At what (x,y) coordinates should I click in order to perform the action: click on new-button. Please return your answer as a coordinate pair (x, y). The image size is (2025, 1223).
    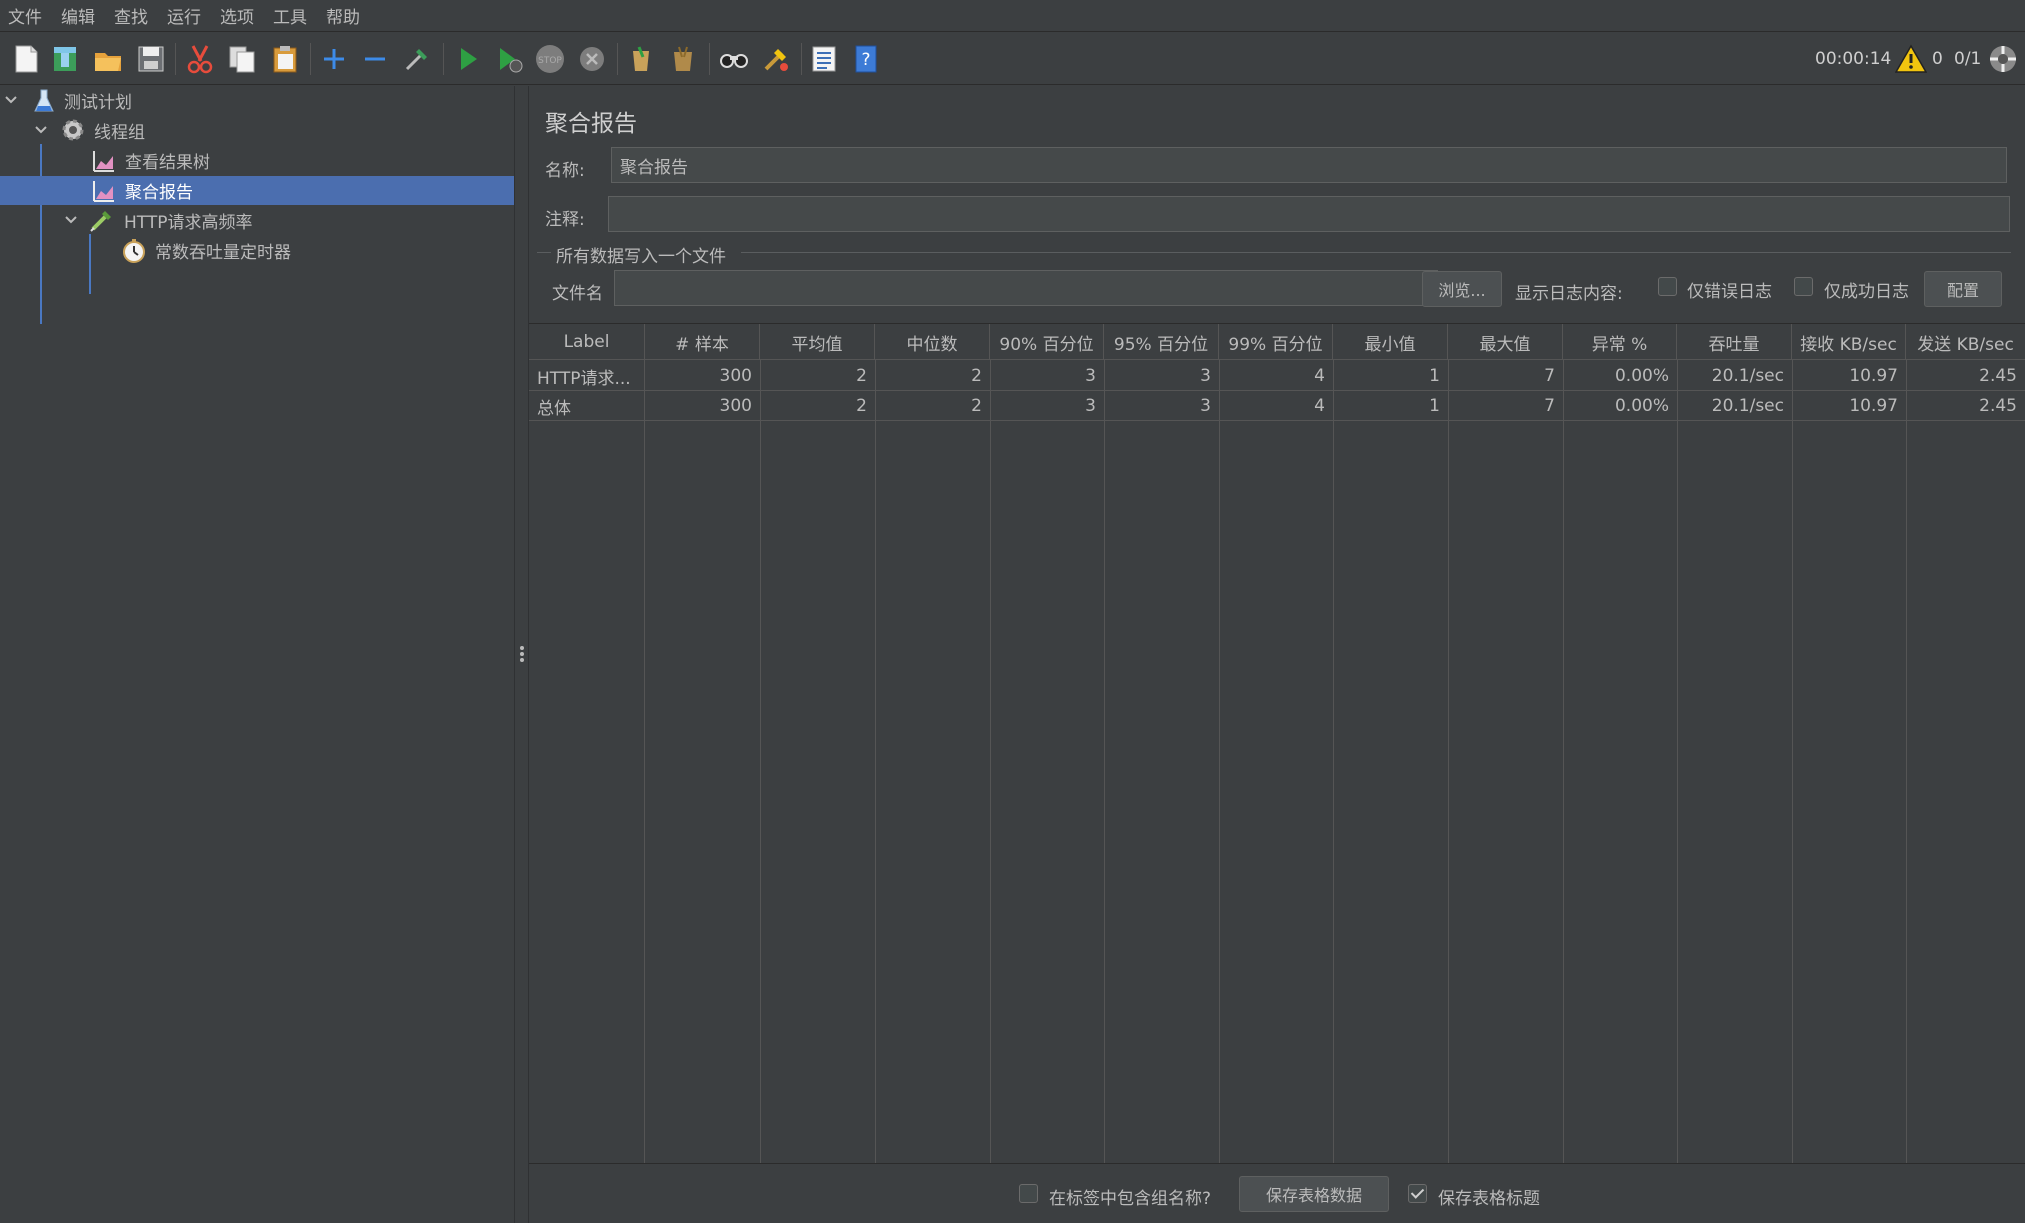
    Looking at the image, I should click on (26, 59).